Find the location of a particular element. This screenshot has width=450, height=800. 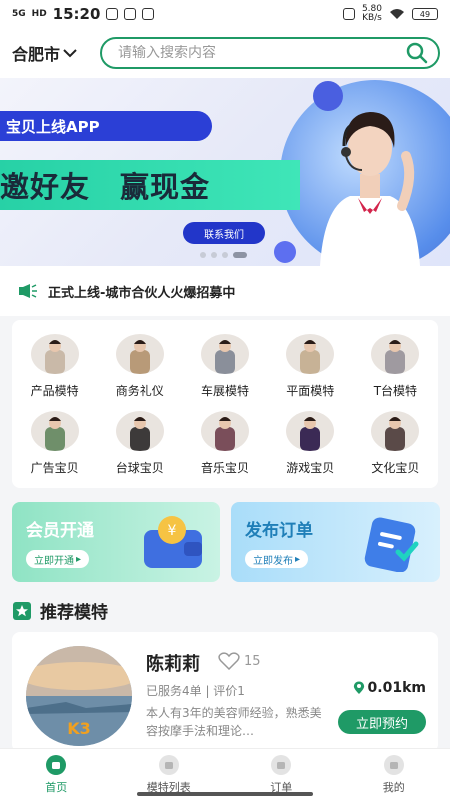

chevron-down-icon is located at coordinates (70, 53).